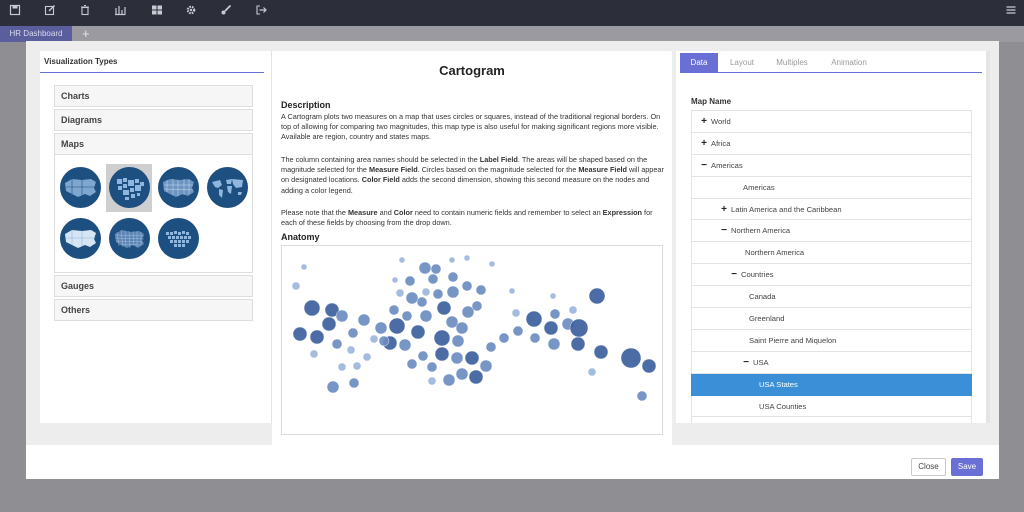 The width and height of the screenshot is (1024, 512). I want to click on export-icon, so click(261, 12).